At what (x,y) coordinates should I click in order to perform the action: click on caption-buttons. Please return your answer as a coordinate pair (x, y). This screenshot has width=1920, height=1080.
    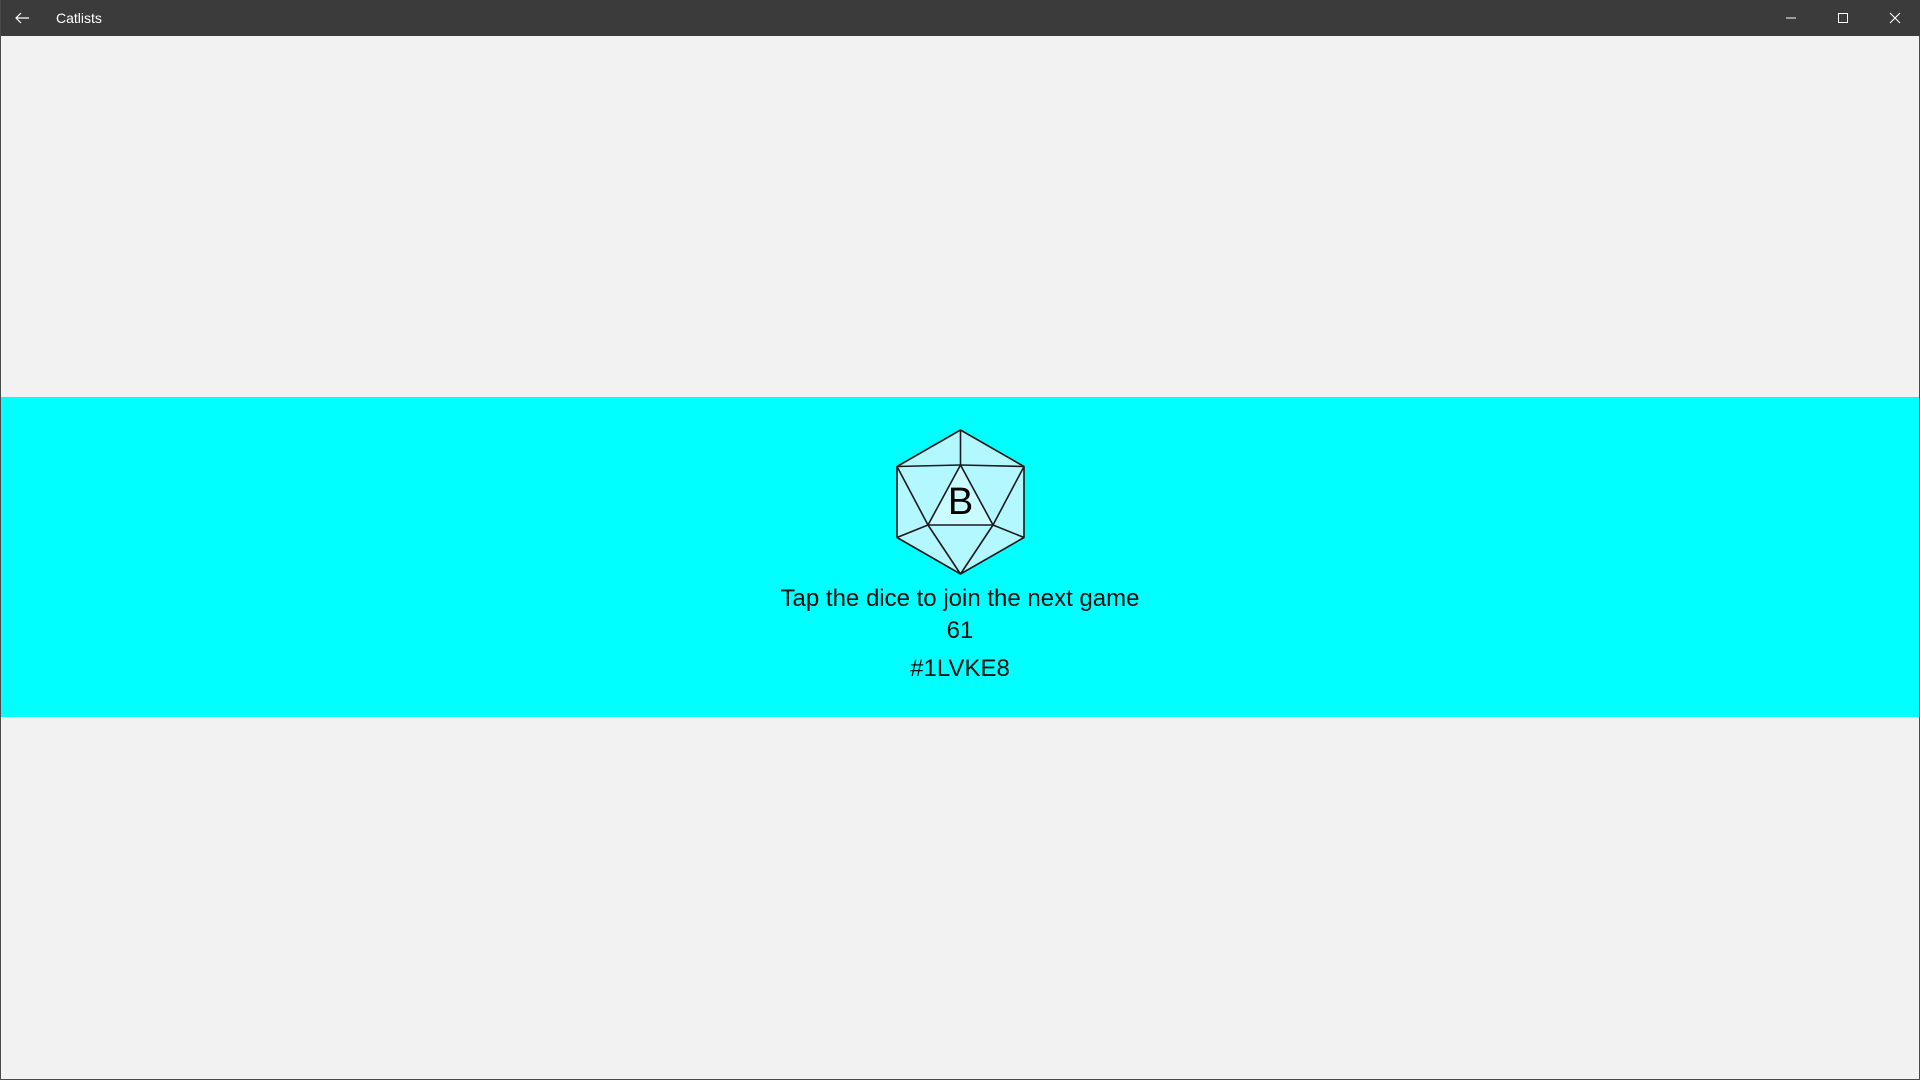
    Looking at the image, I should click on (1842, 18).